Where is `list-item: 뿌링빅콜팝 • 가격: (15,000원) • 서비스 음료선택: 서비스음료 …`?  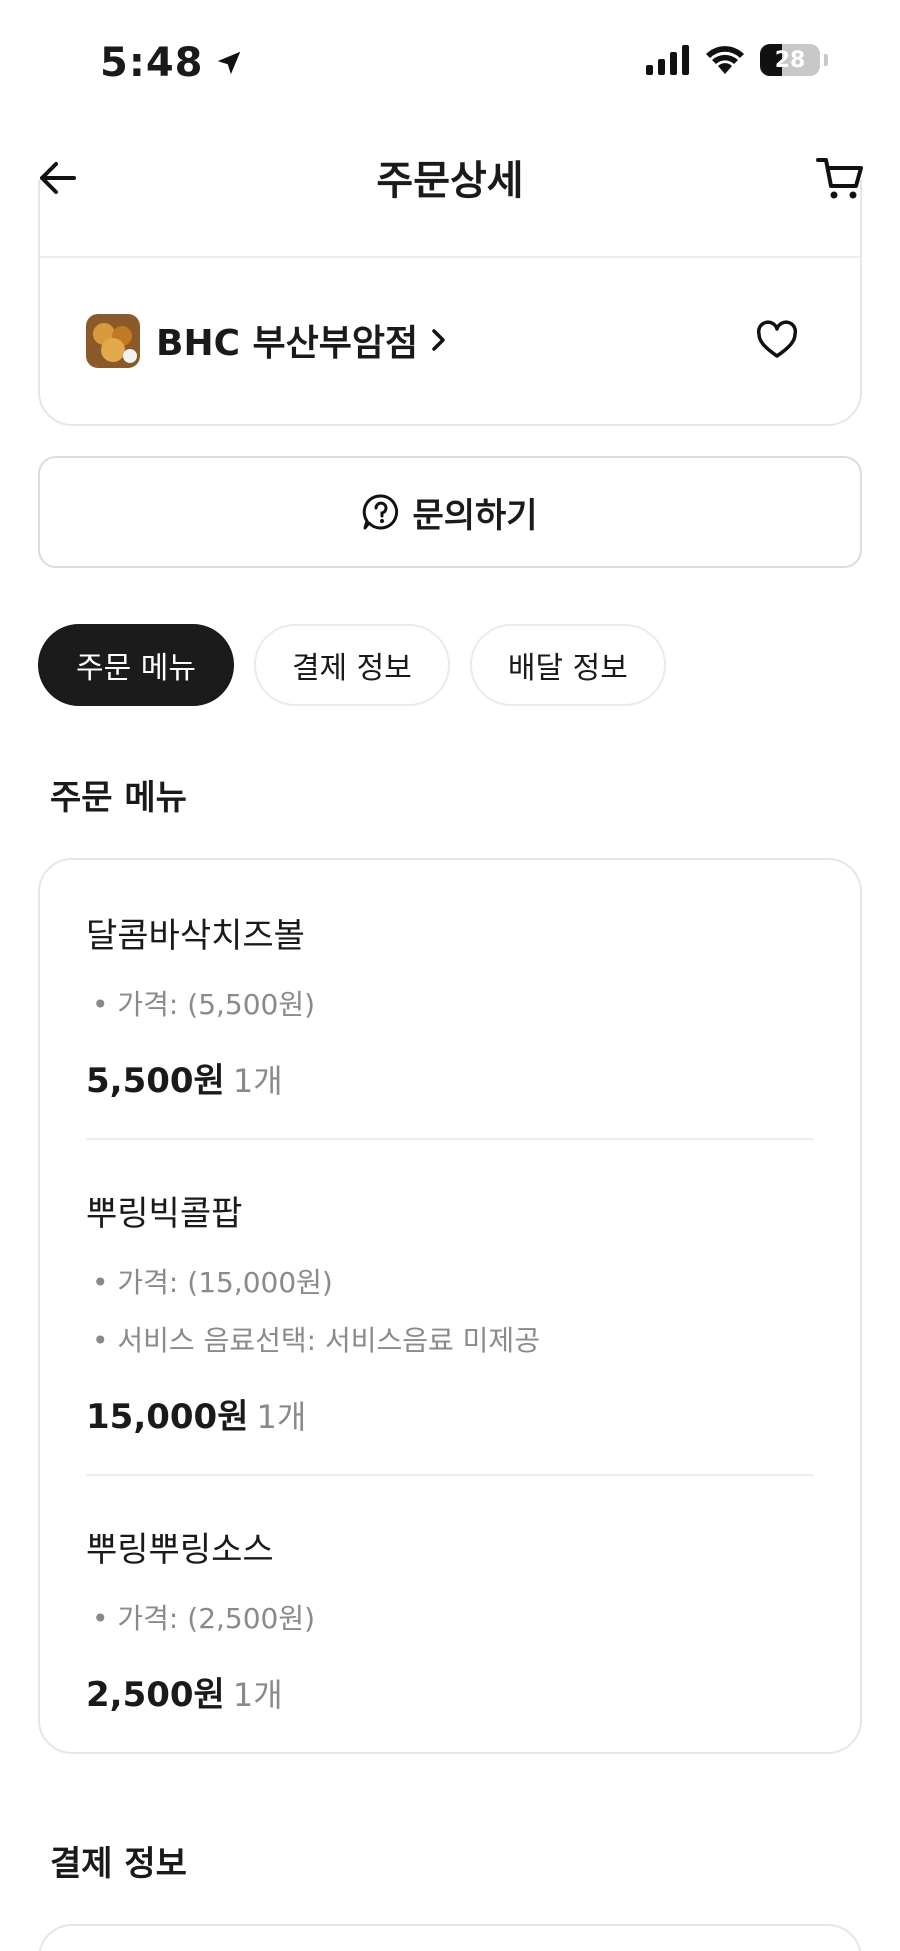 list-item: 뿌링빅콜팝 • 가격: (15,000원) • 서비스 음료선택: 서비스음료 … is located at coordinates (450, 1312).